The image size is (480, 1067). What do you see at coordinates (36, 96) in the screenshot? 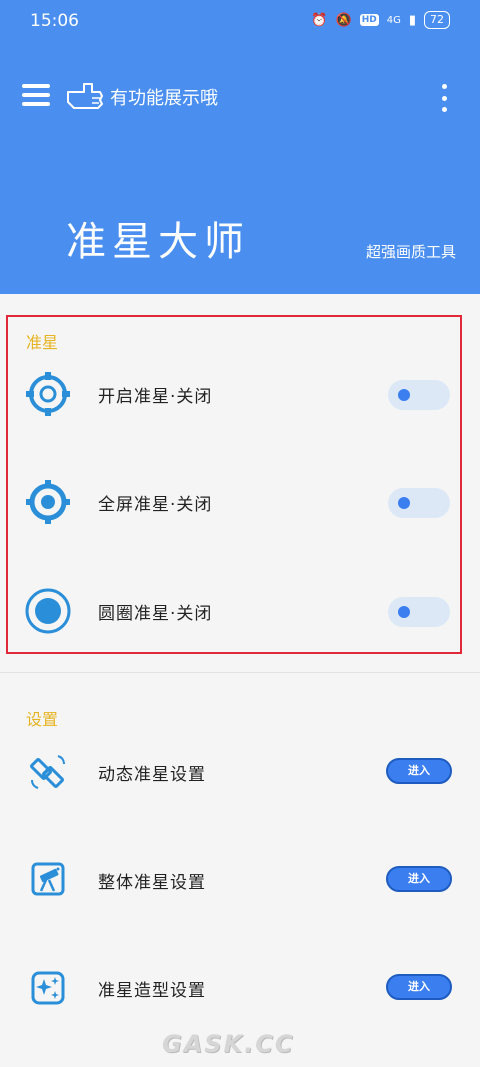
I see `menu-icon` at bounding box center [36, 96].